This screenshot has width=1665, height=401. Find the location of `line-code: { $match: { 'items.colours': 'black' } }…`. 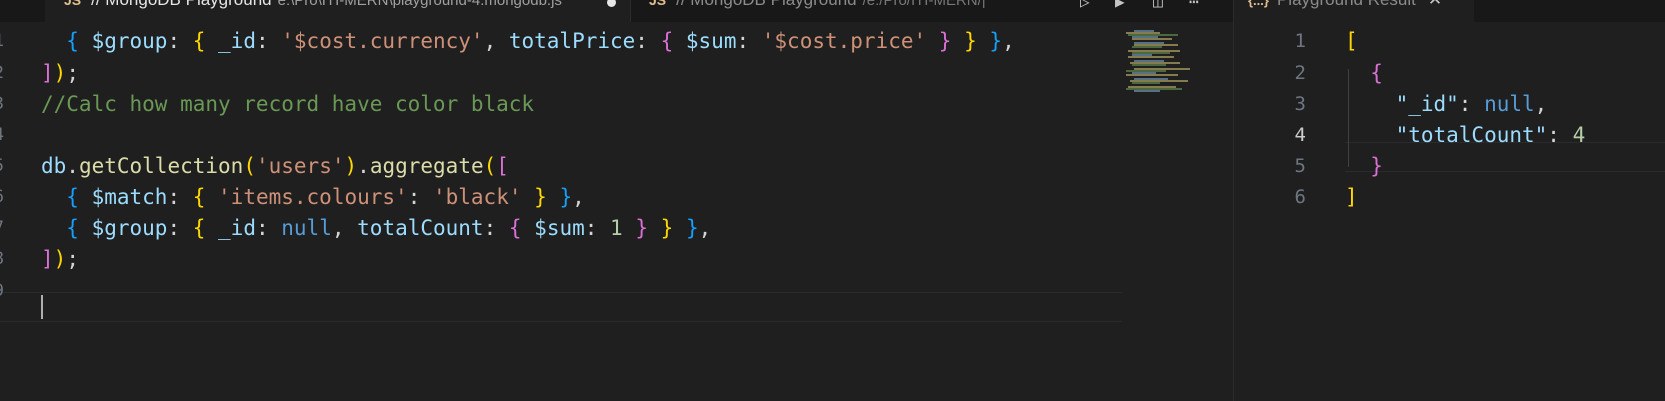

line-code: { $match: { 'items.colours': 'black' } }… is located at coordinates (313, 197).